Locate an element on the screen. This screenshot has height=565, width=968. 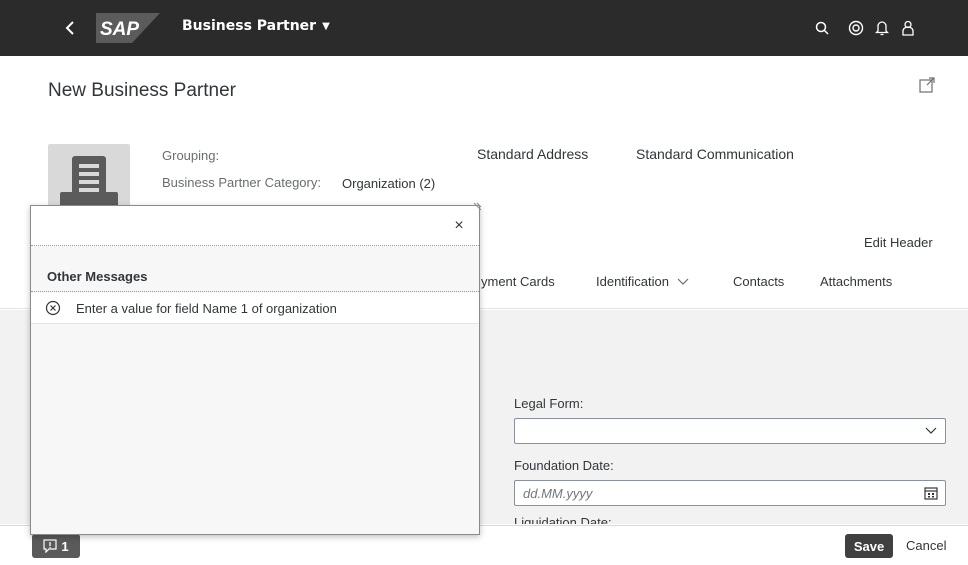
tab-payment-cards: yment Cards is located at coordinates (518, 281).